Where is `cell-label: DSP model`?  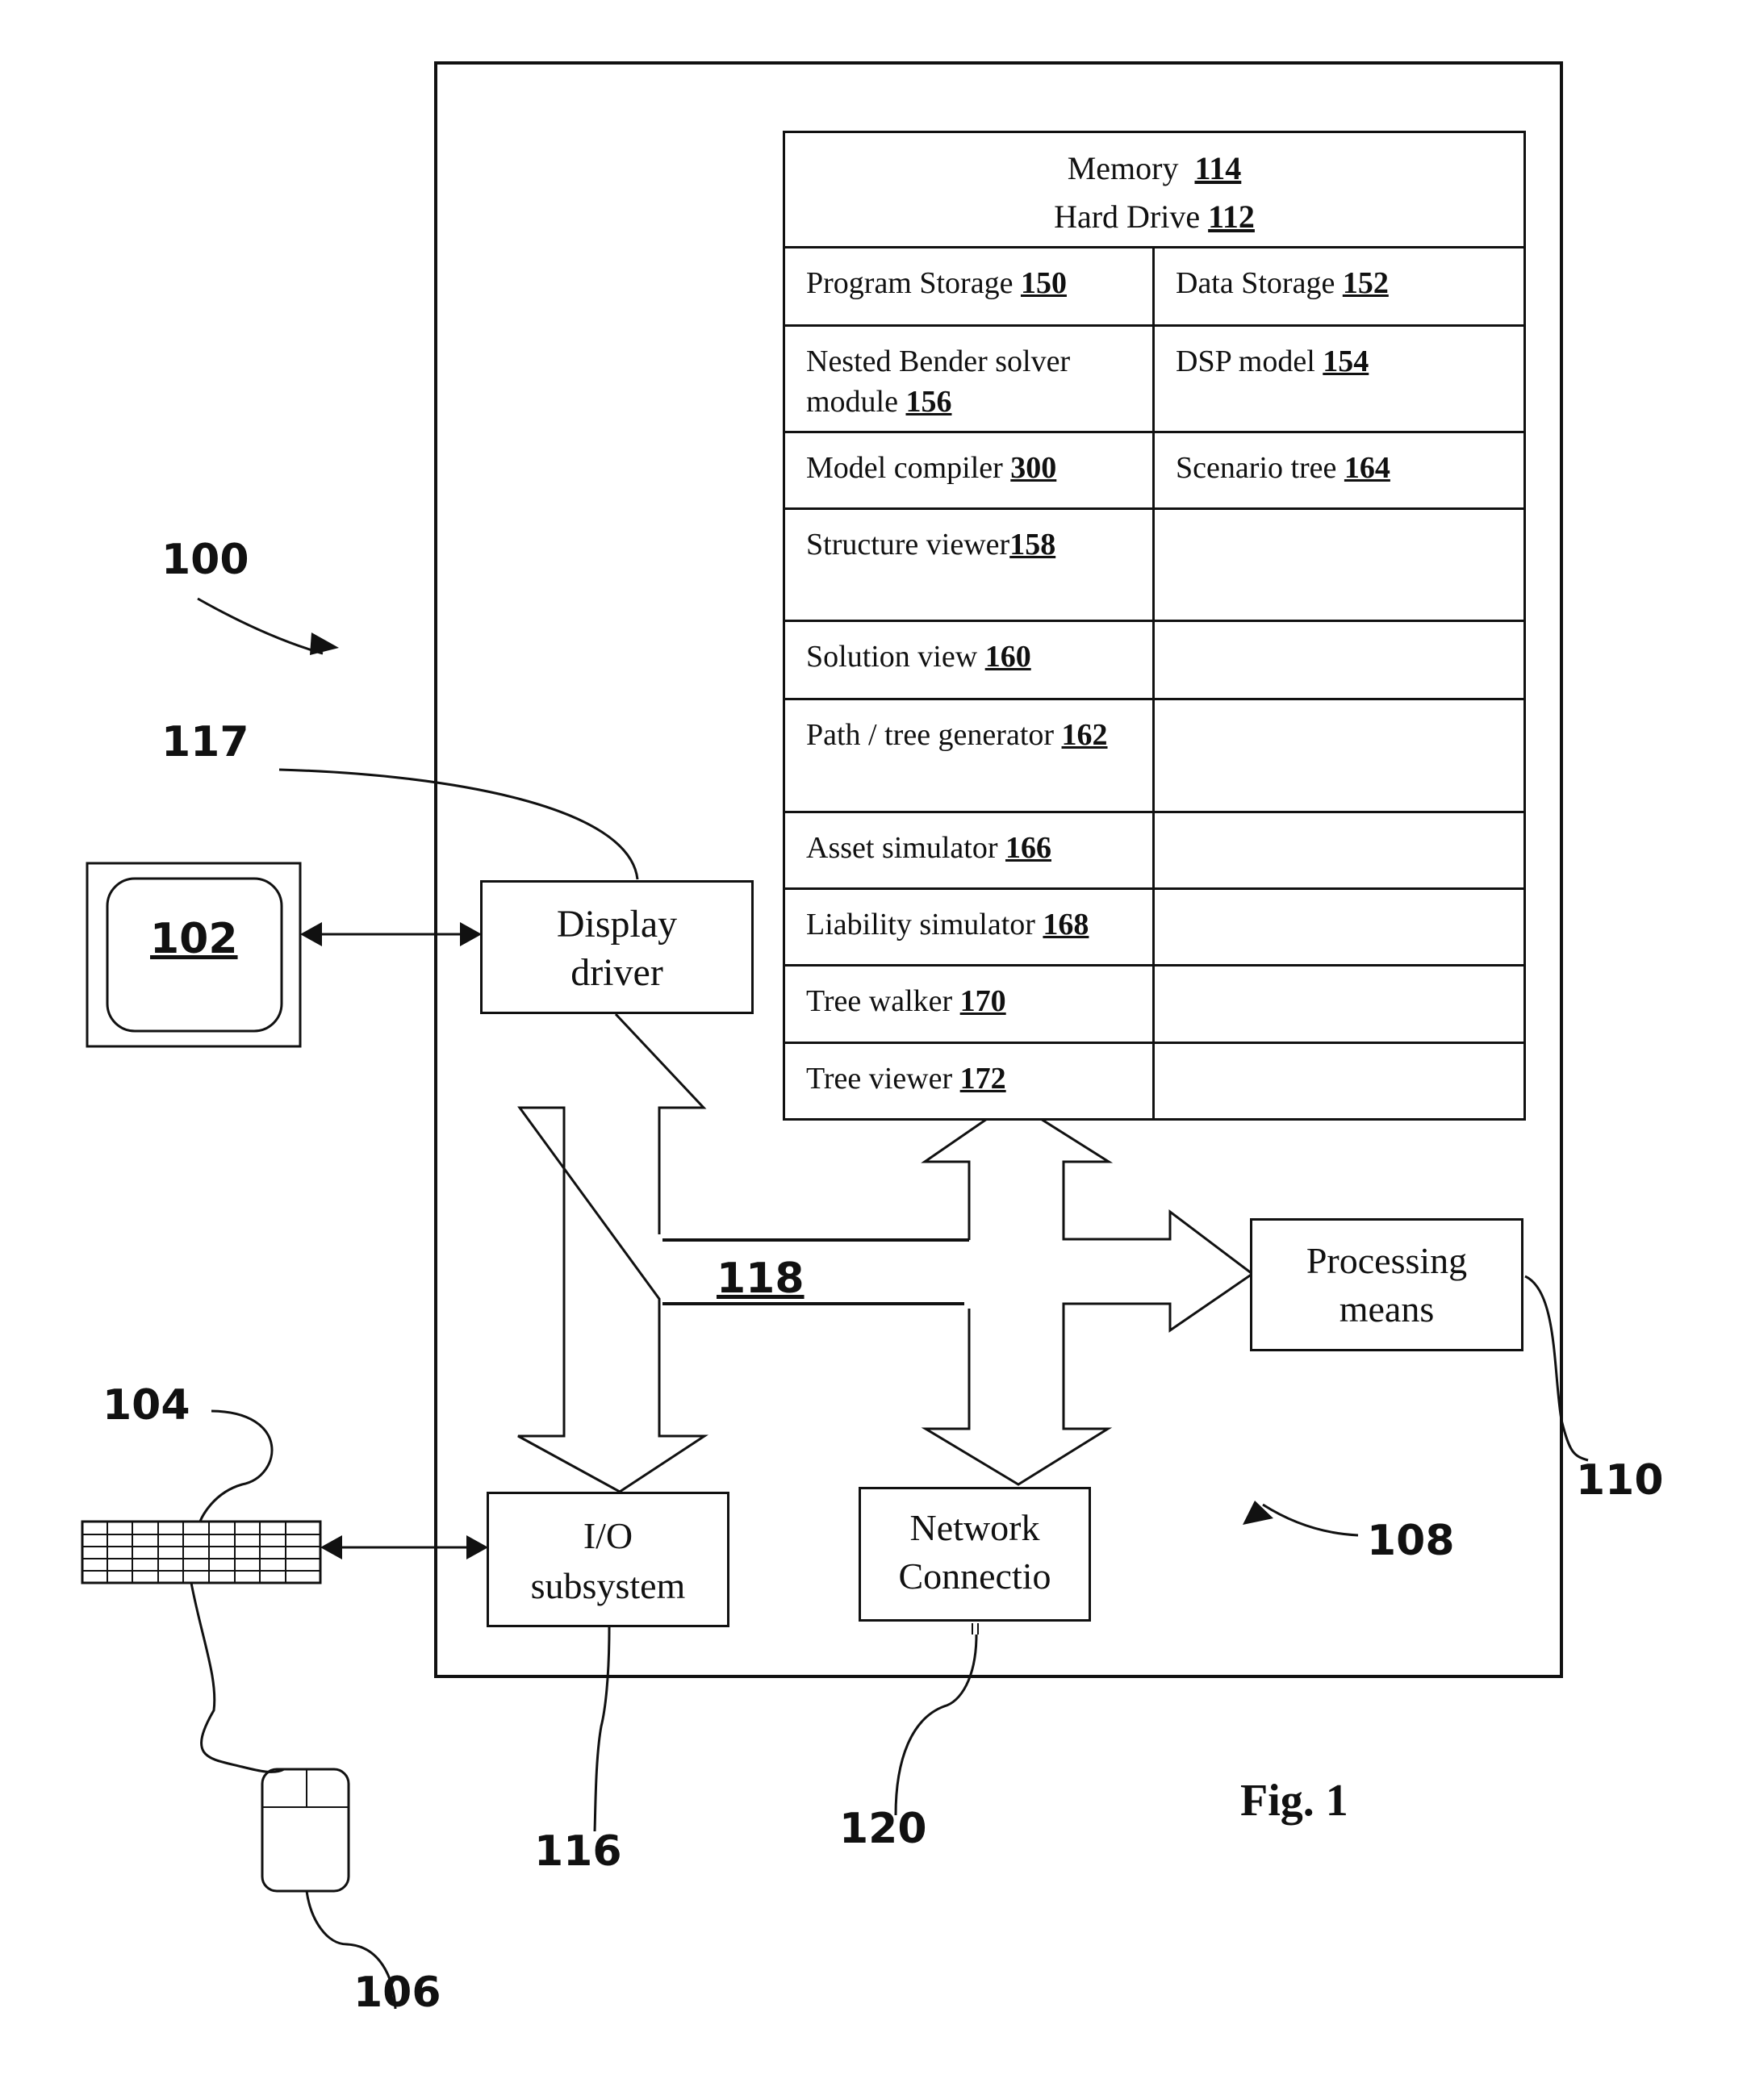
cell-label: DSP model is located at coordinates (1249, 361).